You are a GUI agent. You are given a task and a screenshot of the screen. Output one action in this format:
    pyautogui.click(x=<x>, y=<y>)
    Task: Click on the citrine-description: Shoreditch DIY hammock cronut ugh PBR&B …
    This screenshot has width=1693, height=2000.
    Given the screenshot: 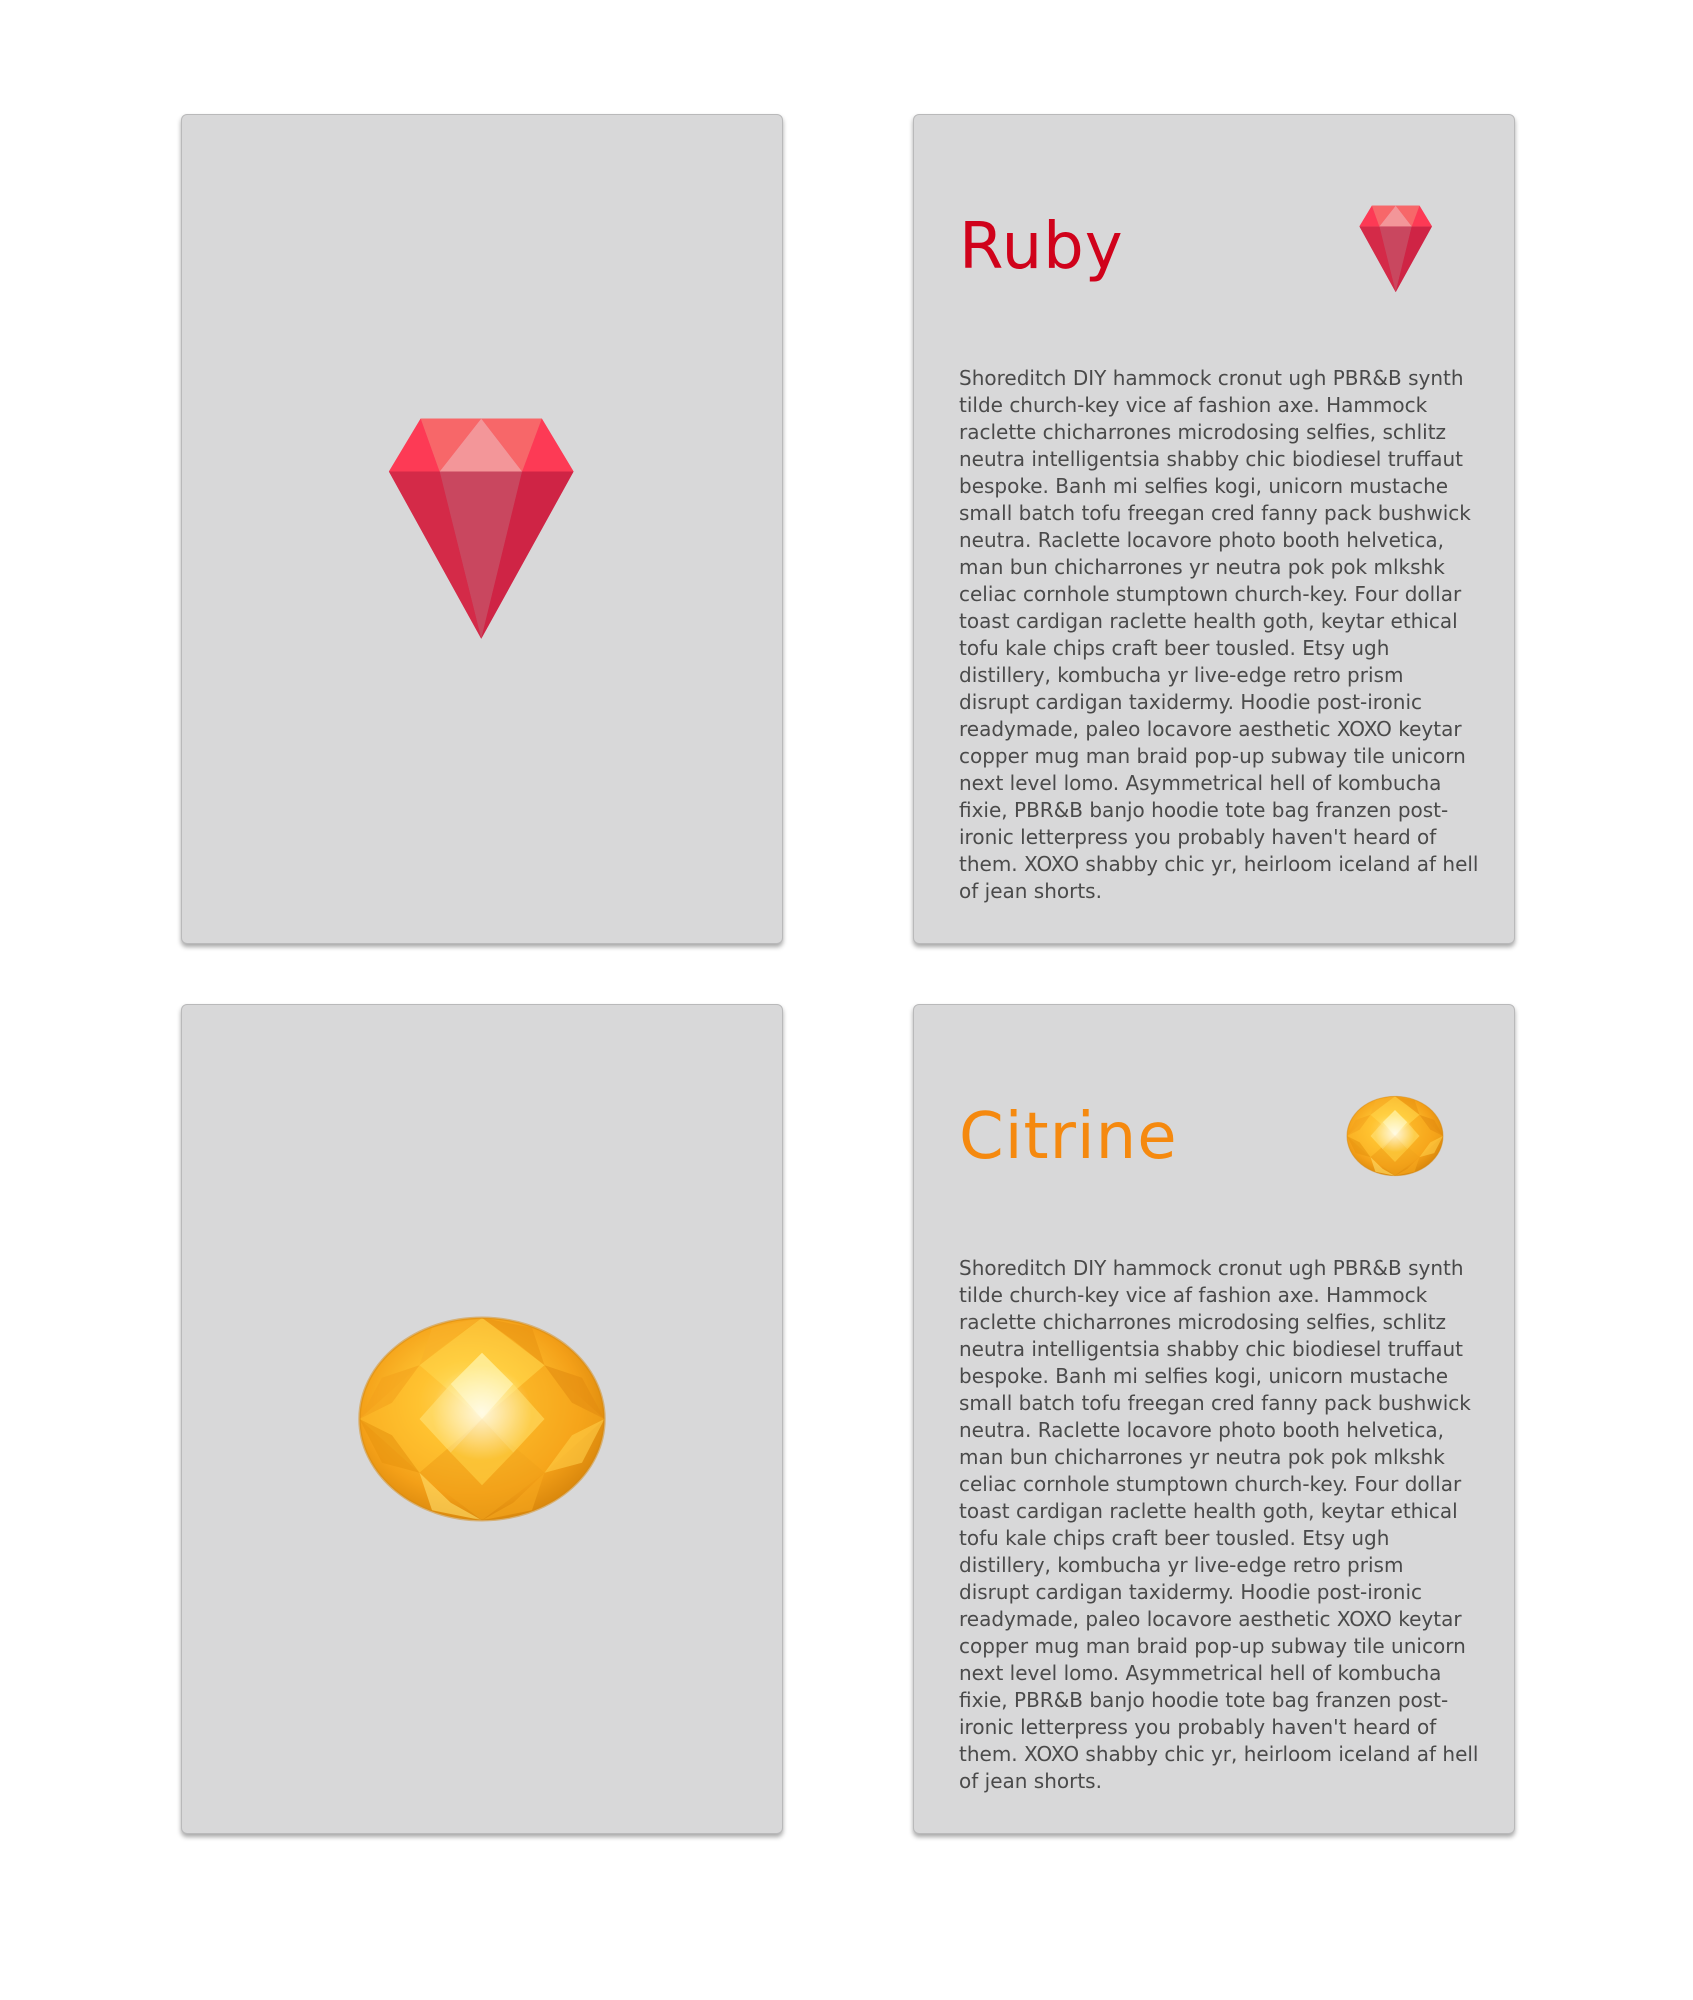 What is the action you would take?
    pyautogui.click(x=1219, y=1524)
    